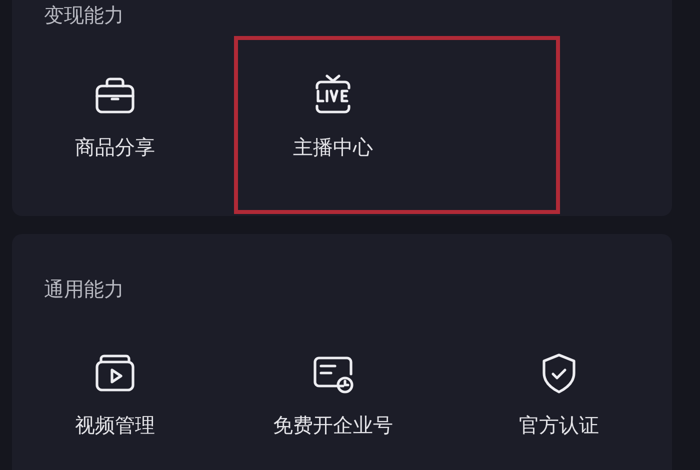 The height and width of the screenshot is (470, 700). I want to click on feature-label: 官方认证, so click(559, 425).